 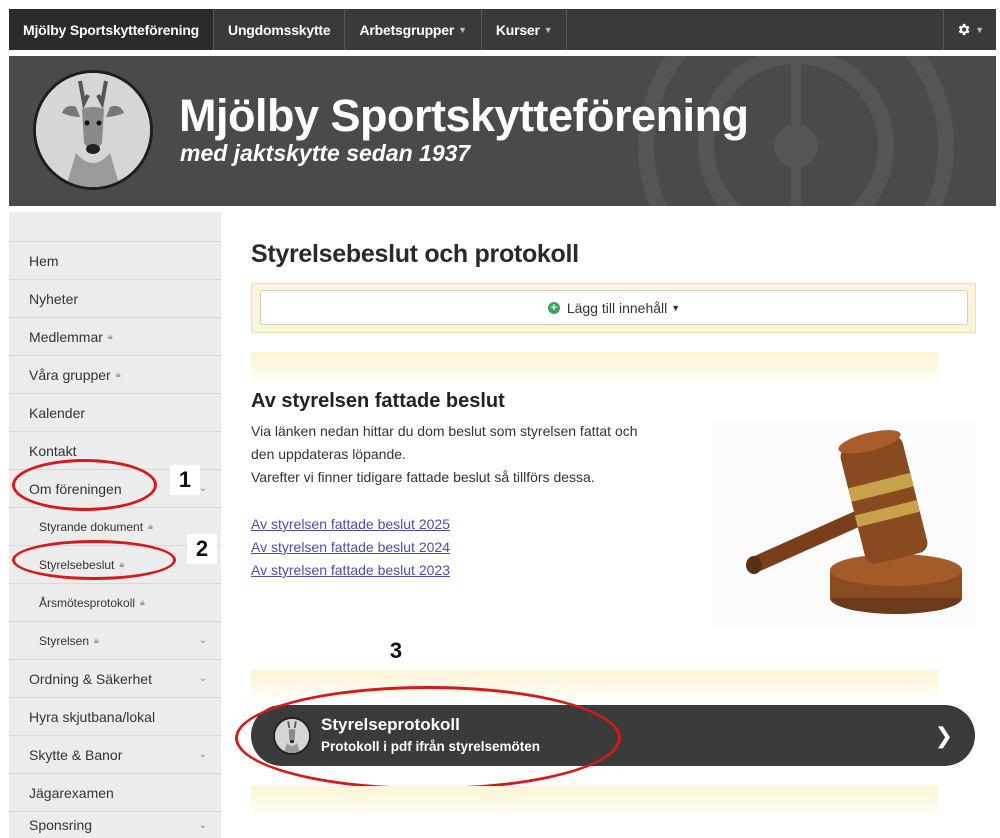 I want to click on settings-dropdown: ▼, so click(x=969, y=29).